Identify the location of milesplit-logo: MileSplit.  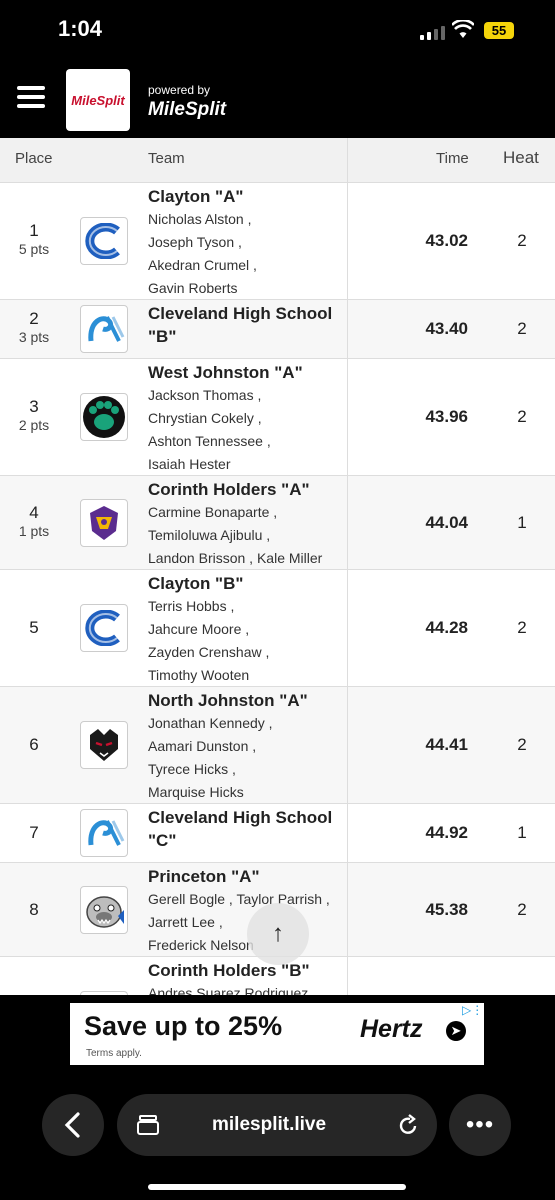
(98, 100).